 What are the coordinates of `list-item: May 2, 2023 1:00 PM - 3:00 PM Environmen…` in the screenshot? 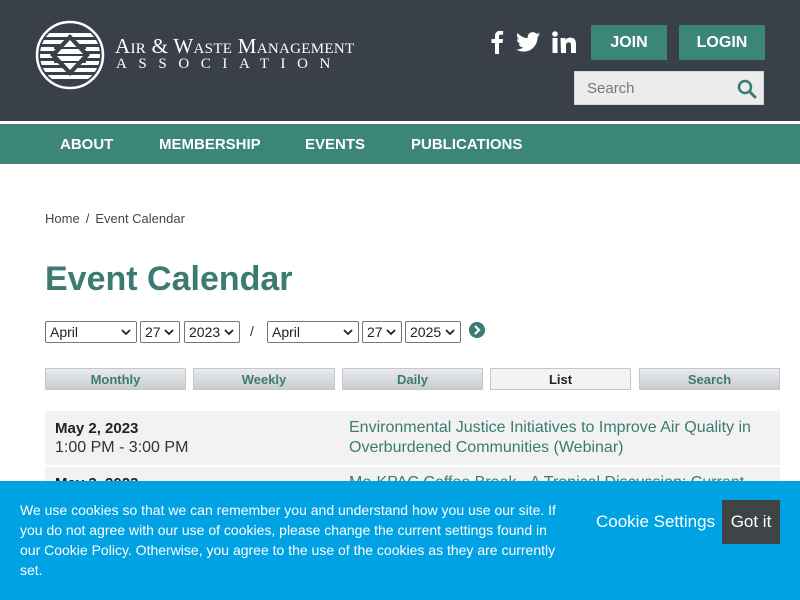 It's located at (412, 438).